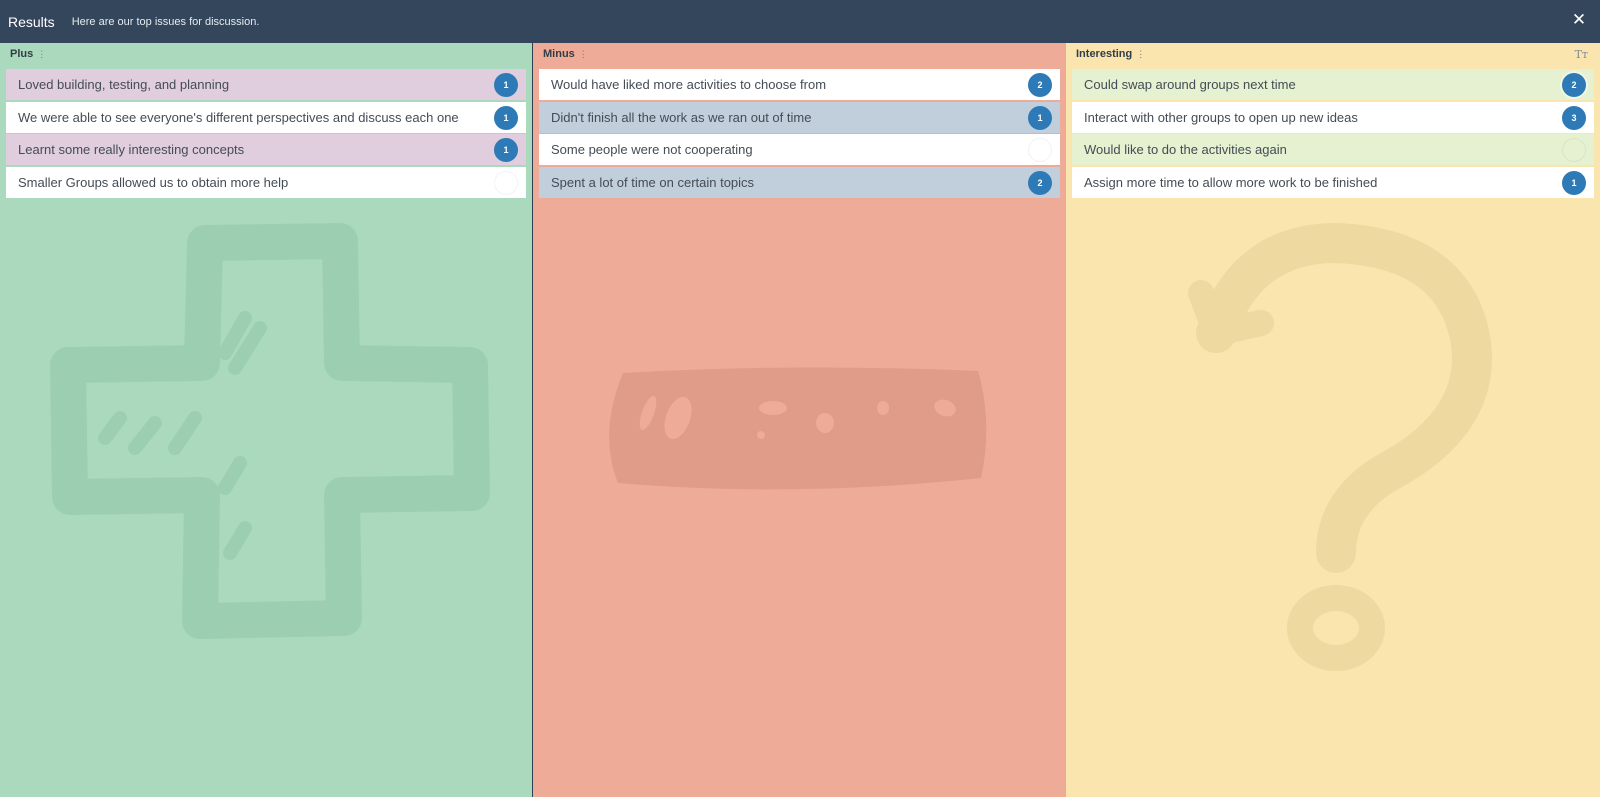 The height and width of the screenshot is (797, 1600). Describe the element at coordinates (798, 428) in the screenshot. I see `minus-sign-icon` at that location.